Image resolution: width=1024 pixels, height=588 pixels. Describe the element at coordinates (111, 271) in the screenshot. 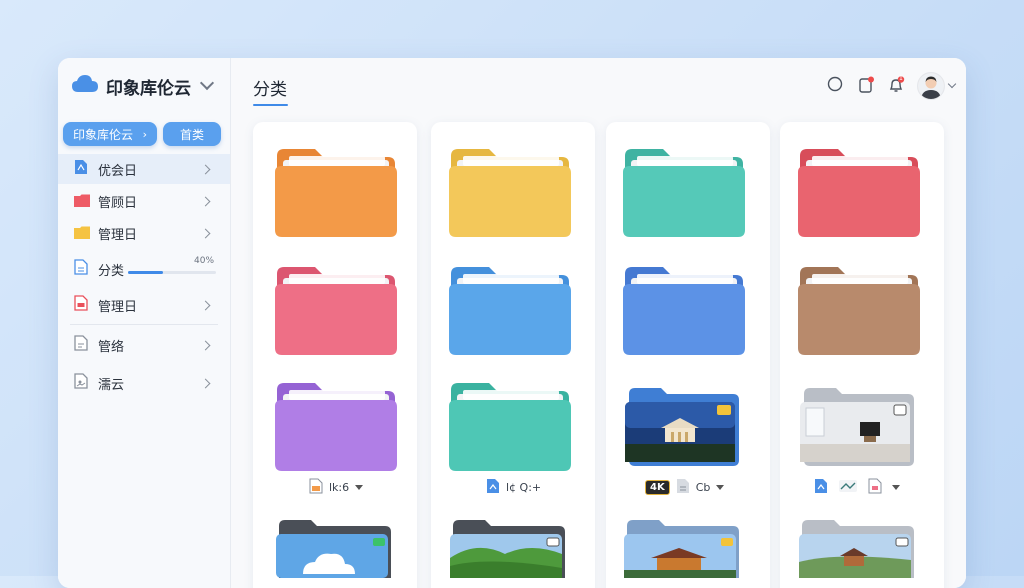

I see `sidebar-item-label: 分类` at that location.